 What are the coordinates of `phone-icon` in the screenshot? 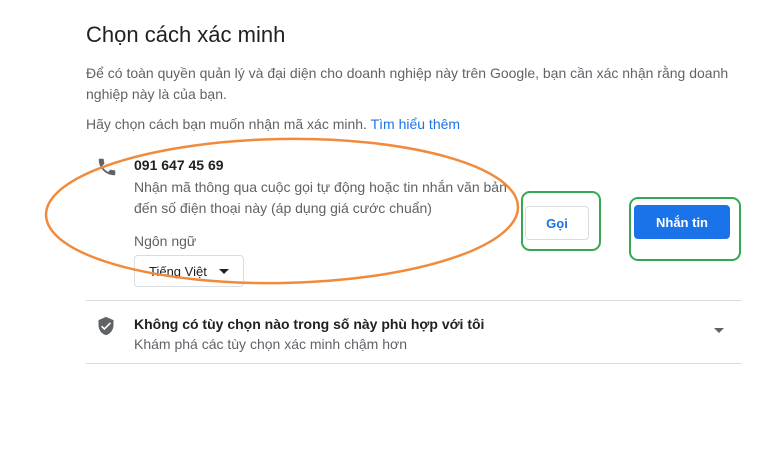 It's located at (107, 167).